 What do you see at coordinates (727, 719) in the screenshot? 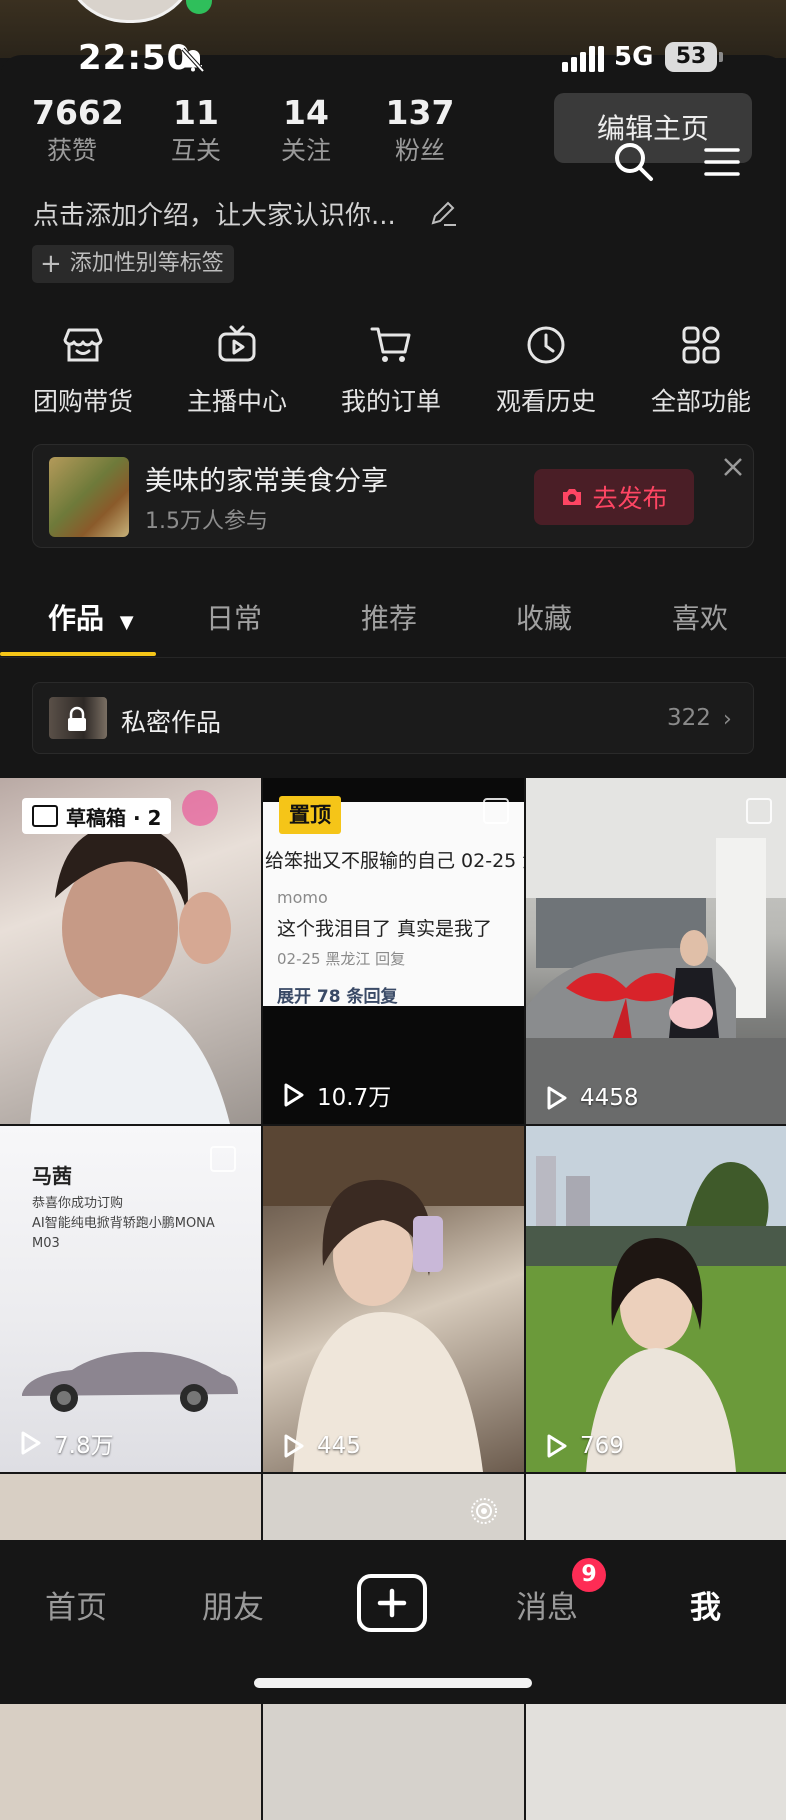
I see `chevron-right-icon: ›` at bounding box center [727, 719].